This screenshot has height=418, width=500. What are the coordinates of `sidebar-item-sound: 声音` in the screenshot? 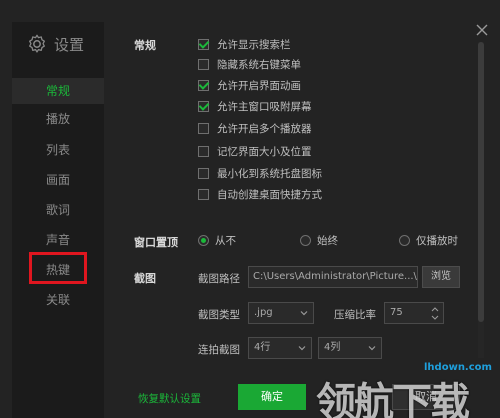 It's located at (58, 240).